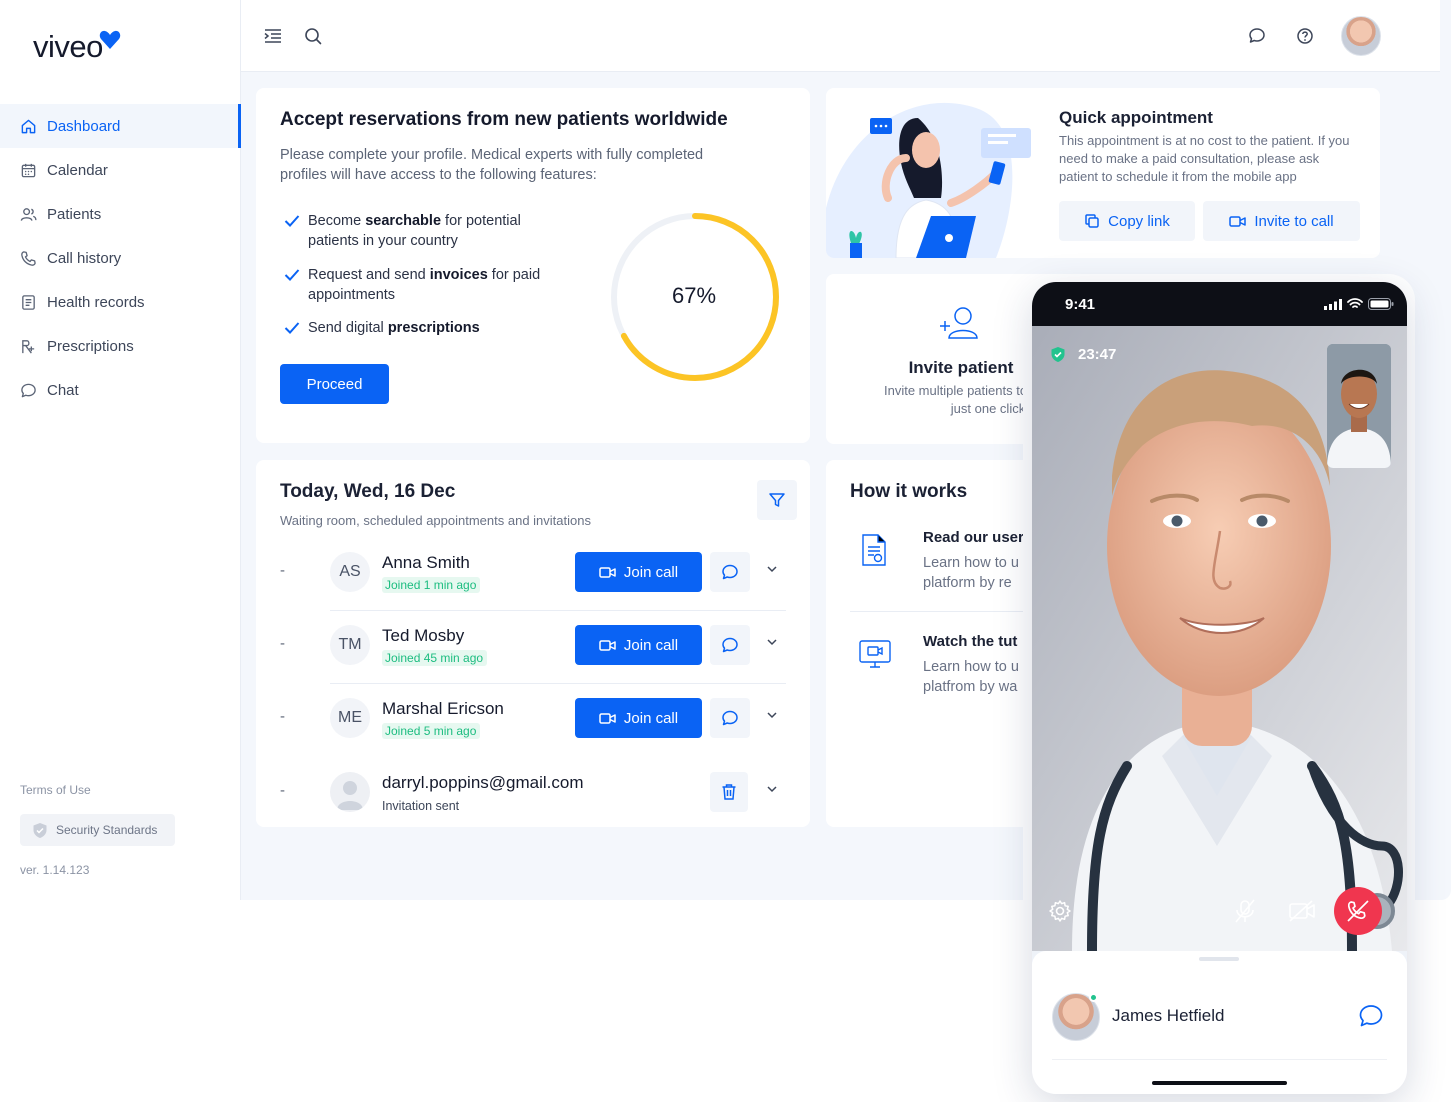 Image resolution: width=1451 pixels, height=1102 pixels. What do you see at coordinates (1136, 117) in the screenshot?
I see `quick-title: Quick appointment` at bounding box center [1136, 117].